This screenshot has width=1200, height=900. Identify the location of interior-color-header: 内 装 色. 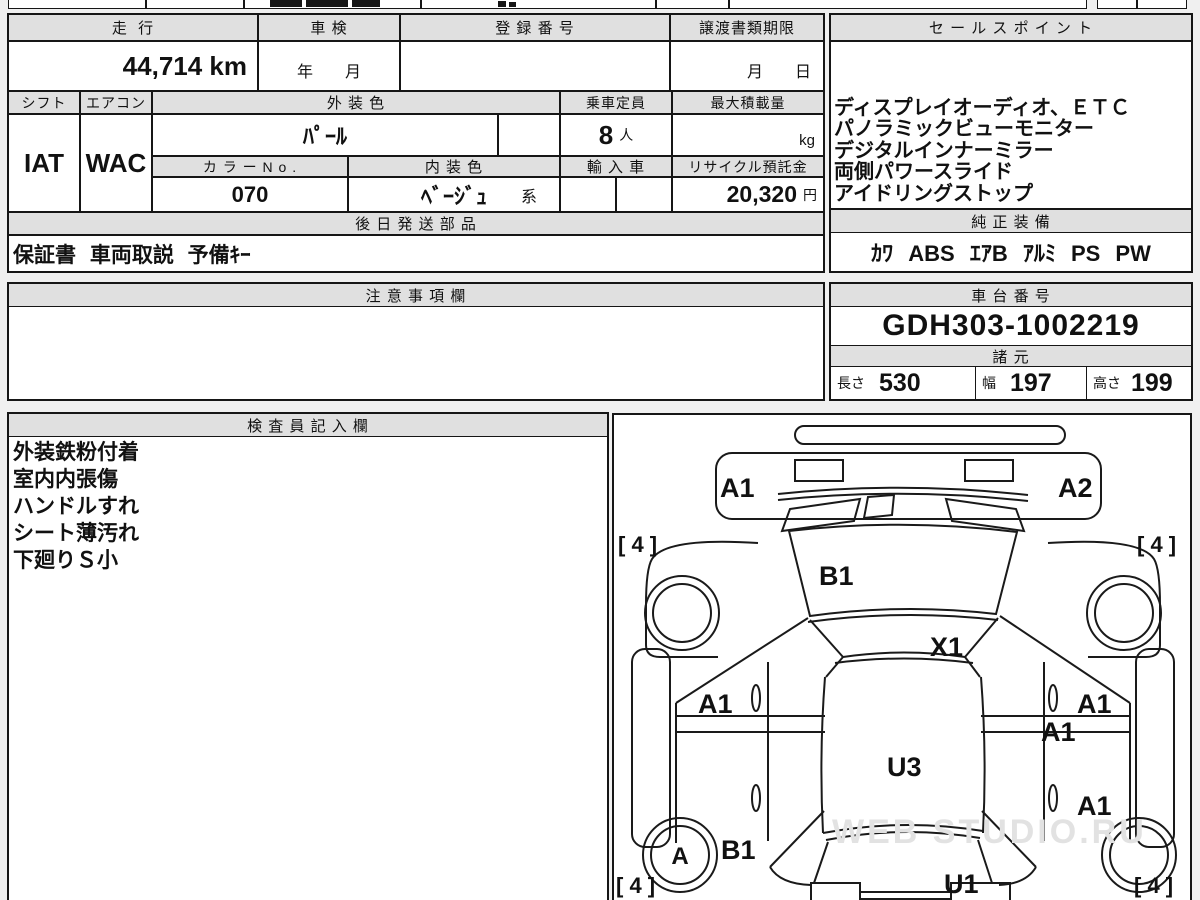
(454, 166).